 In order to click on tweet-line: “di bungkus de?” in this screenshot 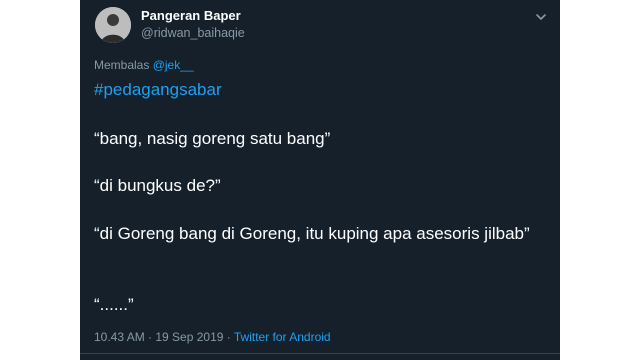, I will do `click(157, 185)`.